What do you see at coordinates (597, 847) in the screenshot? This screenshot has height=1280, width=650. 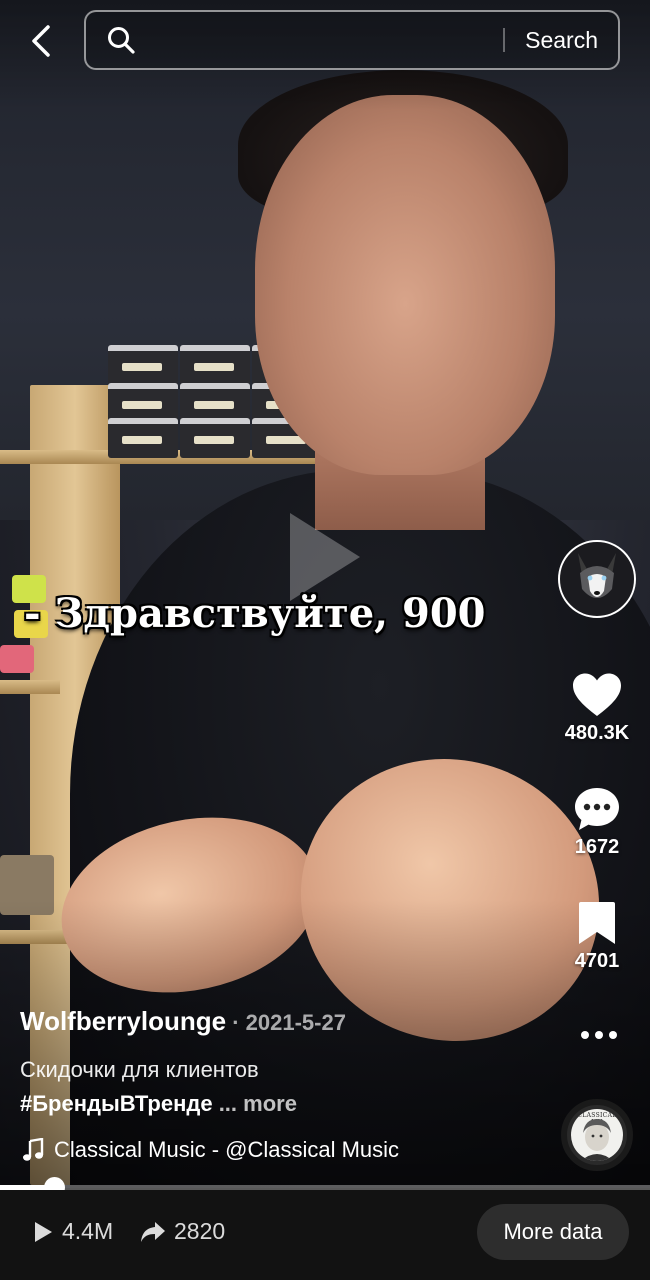 I see `comment-count: 1672` at bounding box center [597, 847].